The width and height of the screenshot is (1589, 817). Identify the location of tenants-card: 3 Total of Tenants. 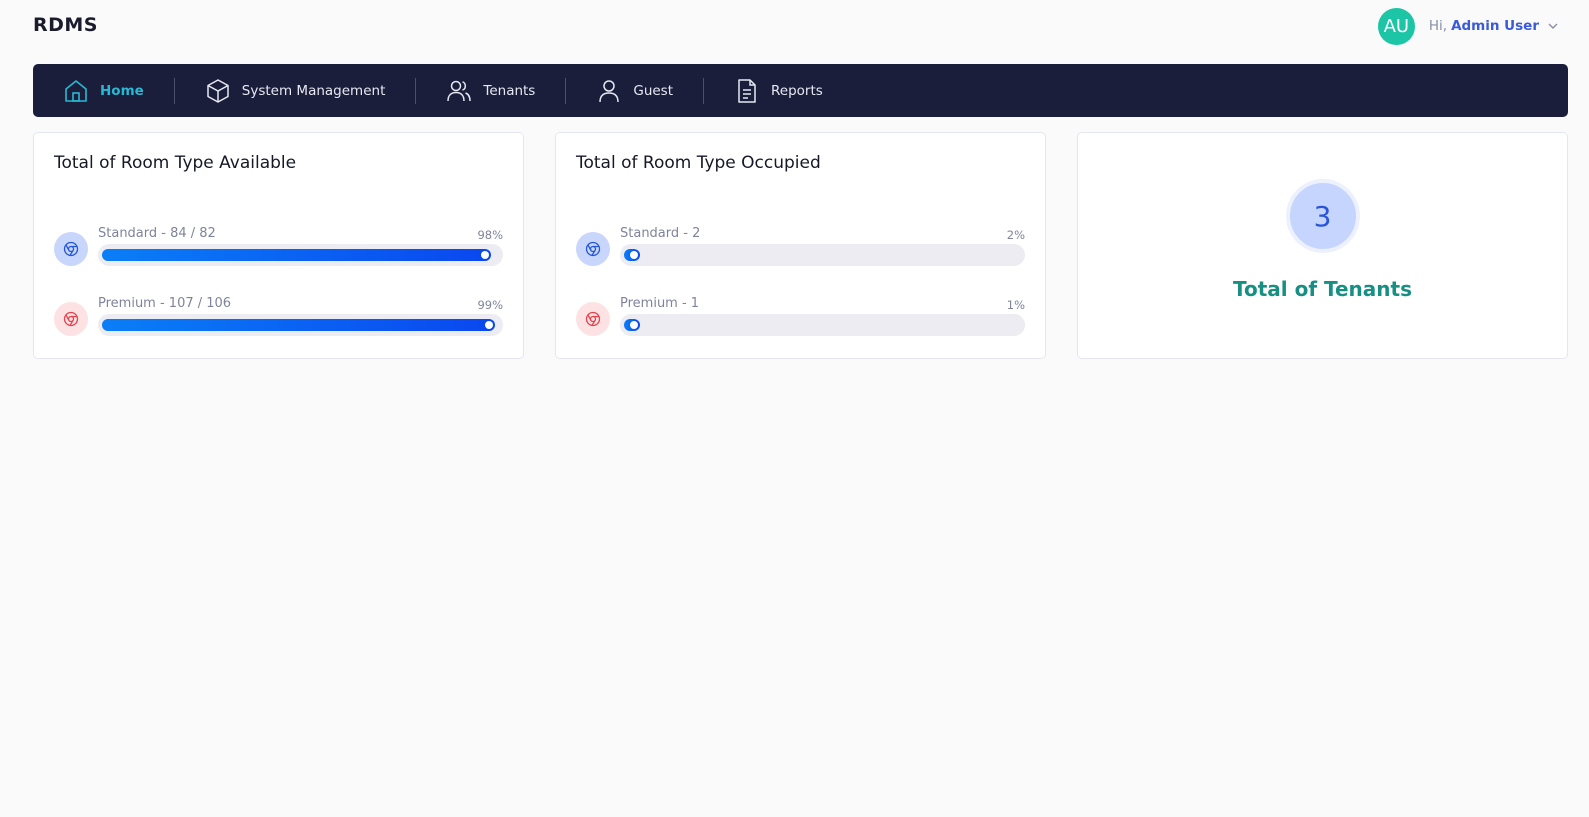
(1322, 245).